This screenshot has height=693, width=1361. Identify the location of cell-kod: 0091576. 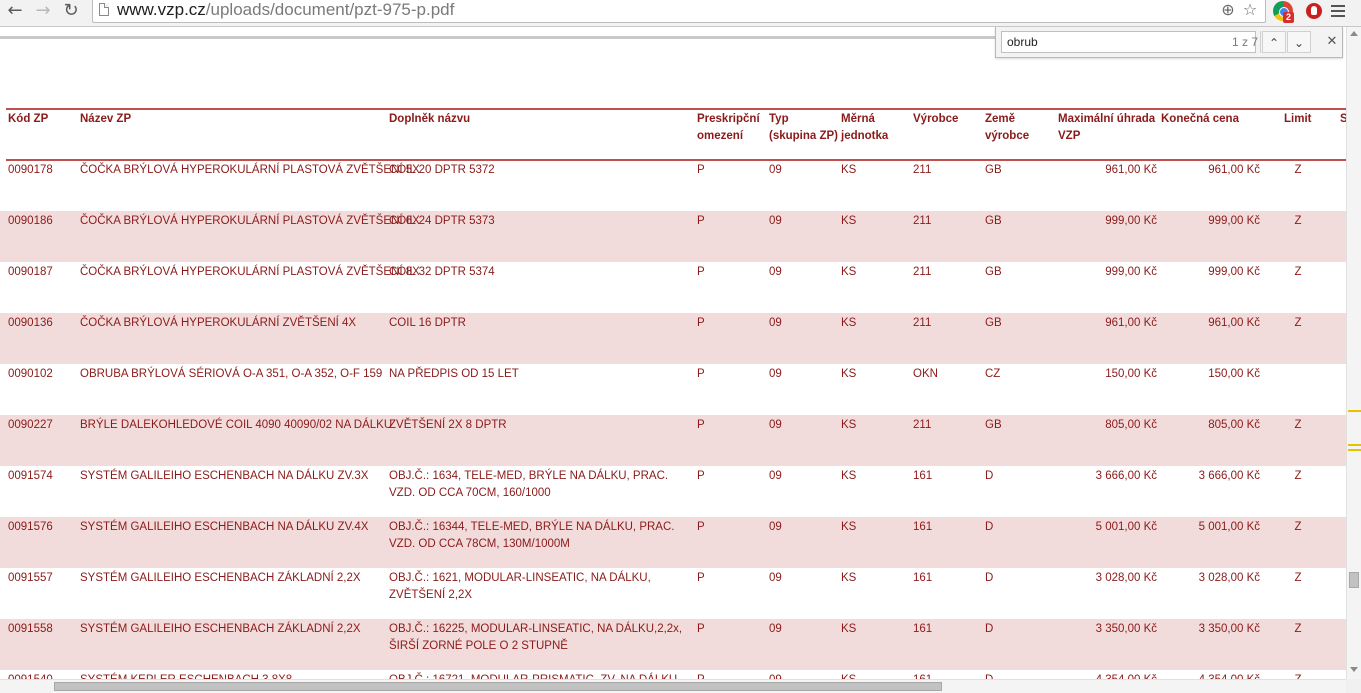
(30, 527).